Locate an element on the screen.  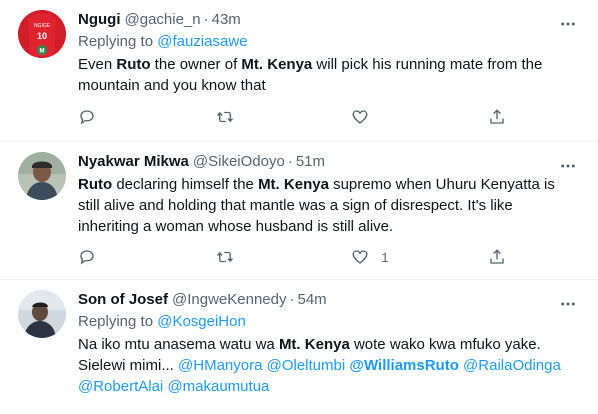
jersey-name: NGIGE is located at coordinates (42, 26).